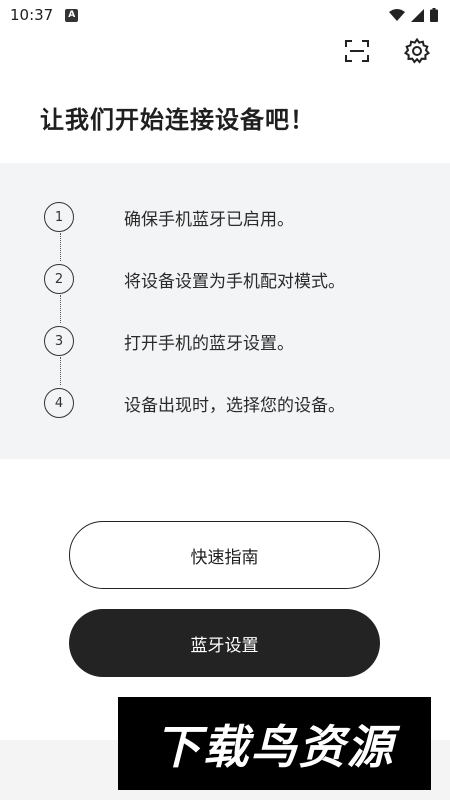 Image resolution: width=450 pixels, height=800 pixels. Describe the element at coordinates (177, 120) in the screenshot. I see `page-title: 让我们开始连接设备吧！` at that location.